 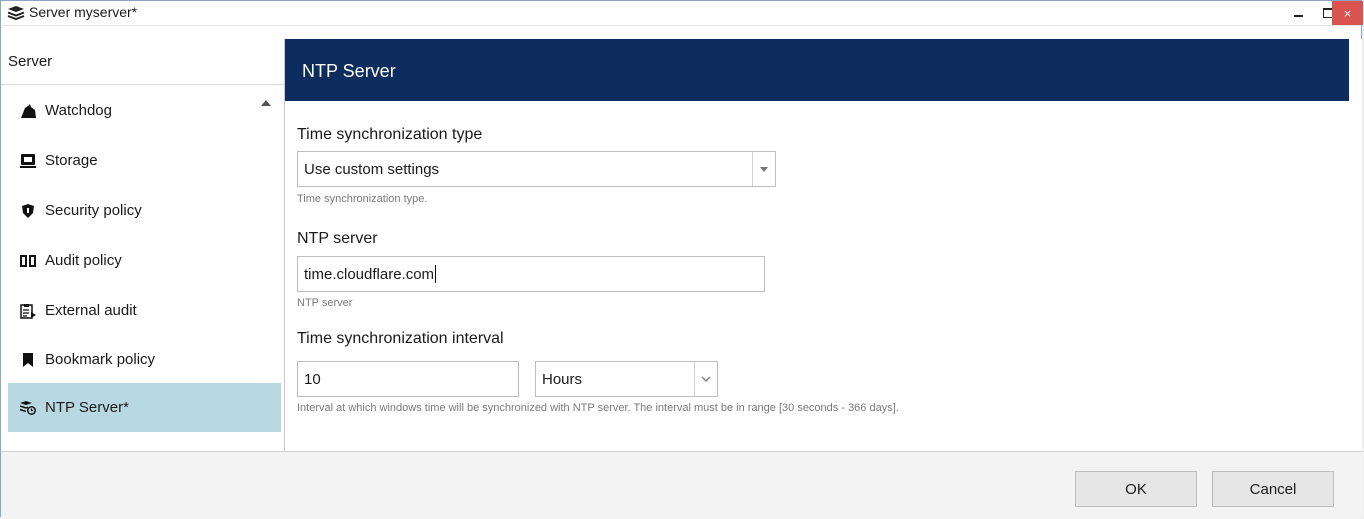 What do you see at coordinates (87, 407) in the screenshot?
I see `sidebar-item-label: NTP Server*` at bounding box center [87, 407].